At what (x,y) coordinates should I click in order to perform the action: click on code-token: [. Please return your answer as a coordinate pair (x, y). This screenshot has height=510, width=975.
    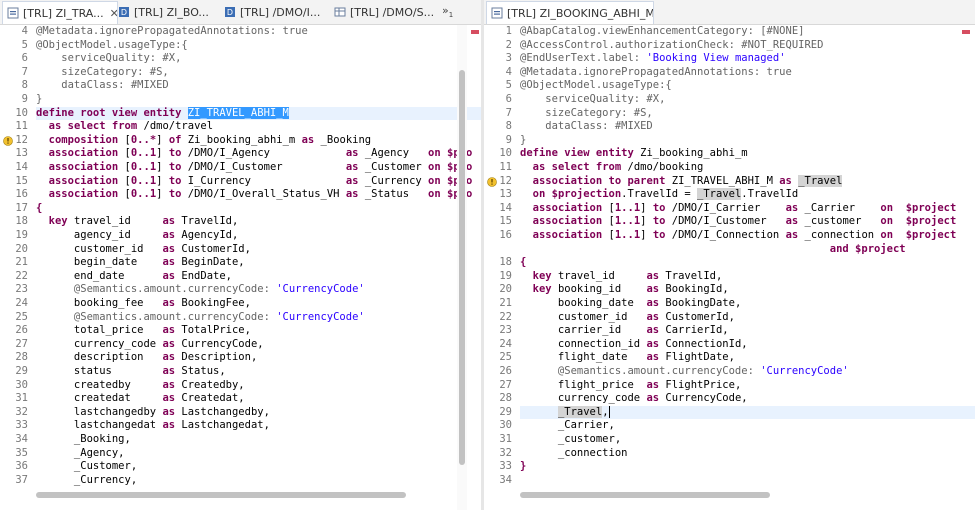
    Looking at the image, I should click on (608, 221).